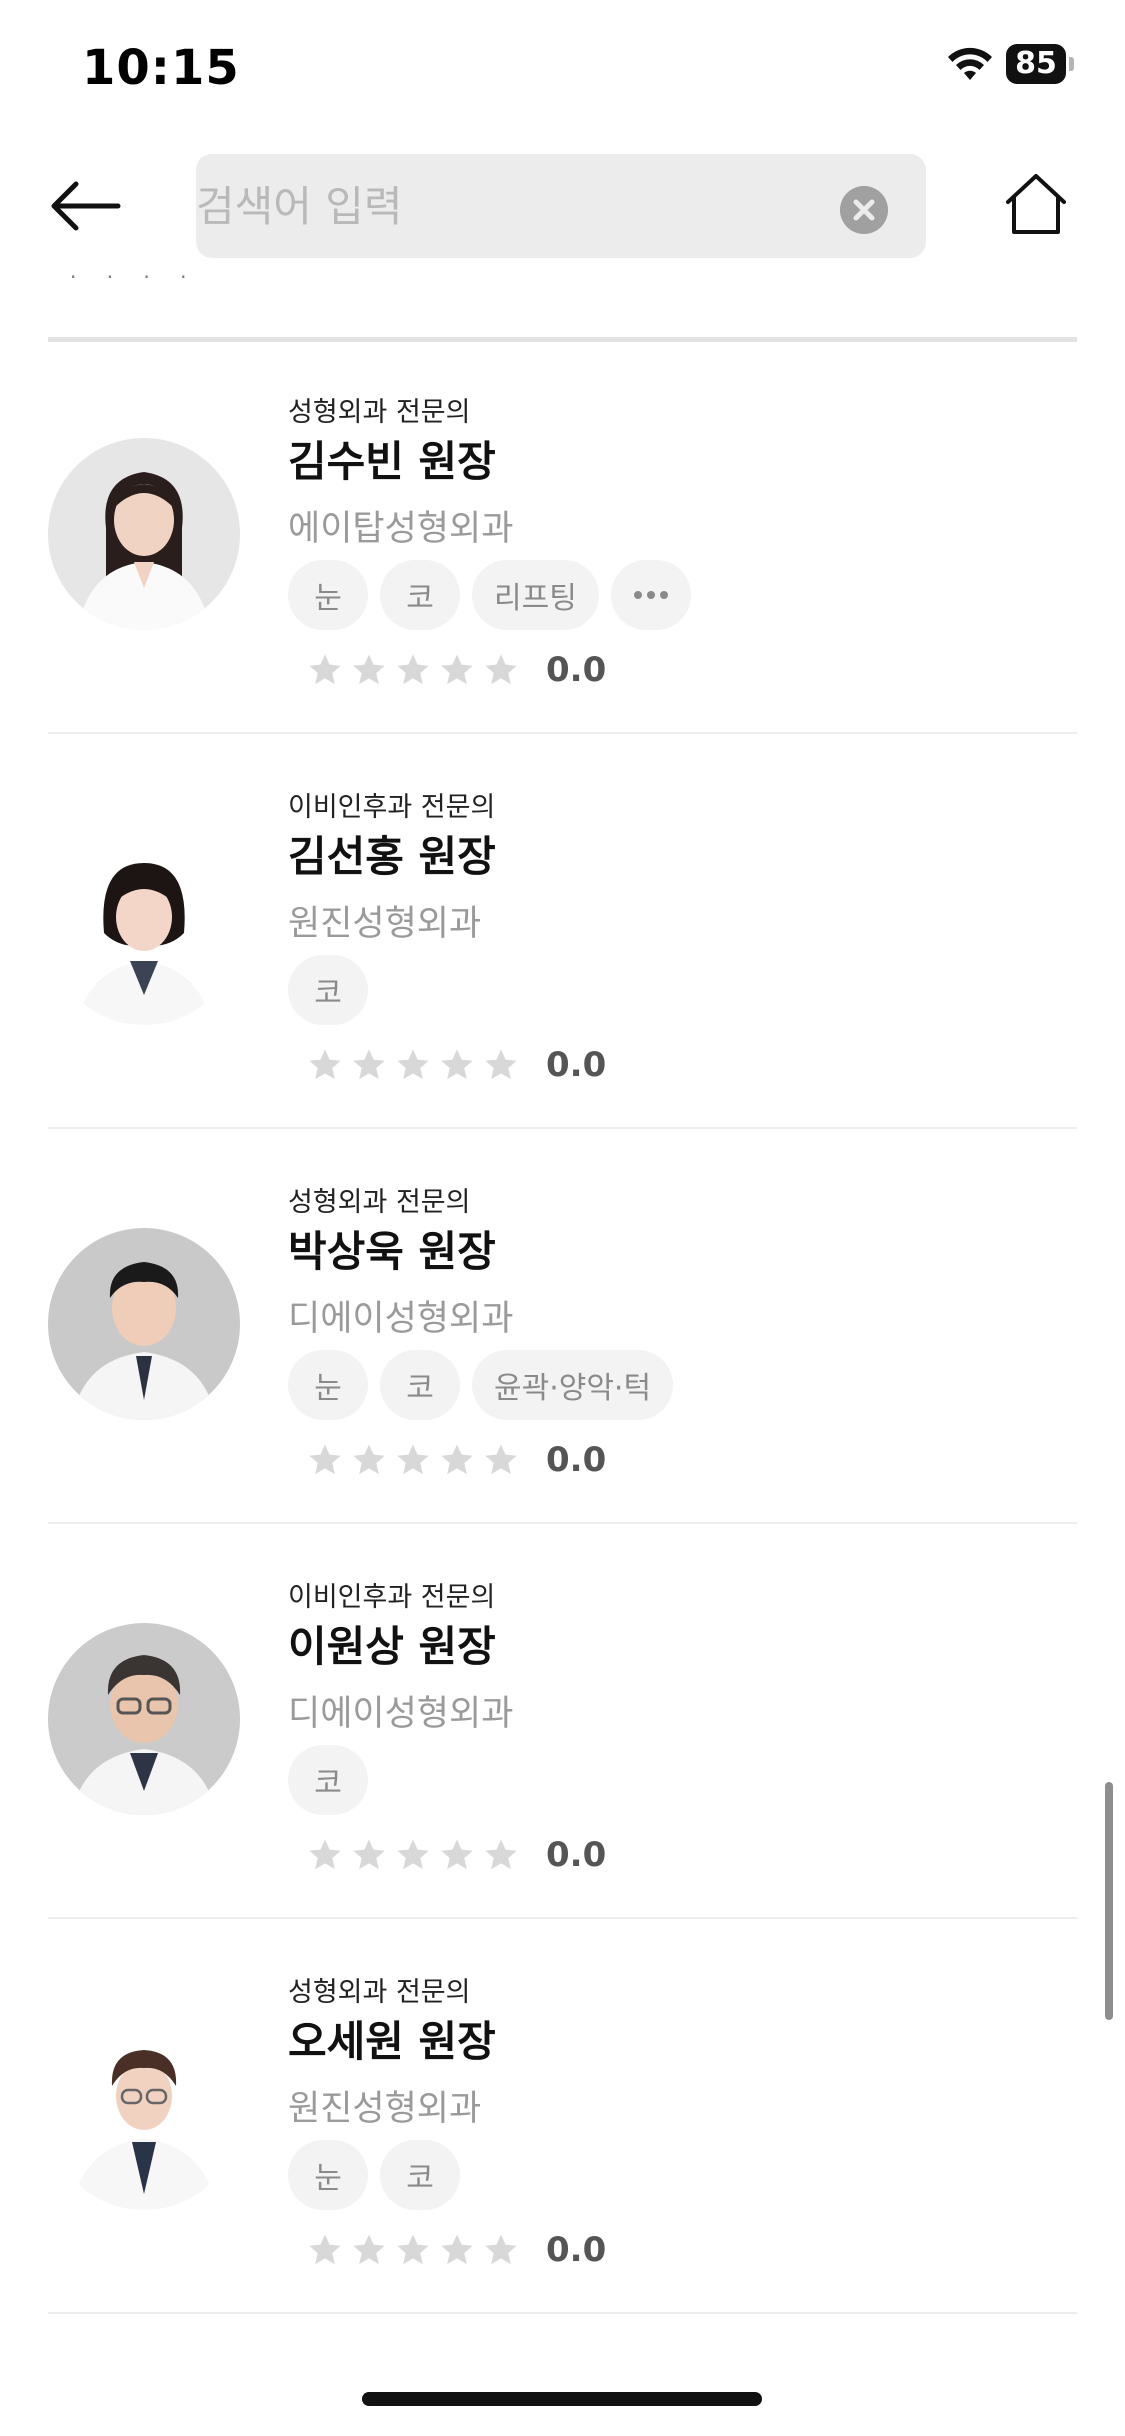 This screenshot has height=2436, width=1125. I want to click on search-box, so click(561, 206).